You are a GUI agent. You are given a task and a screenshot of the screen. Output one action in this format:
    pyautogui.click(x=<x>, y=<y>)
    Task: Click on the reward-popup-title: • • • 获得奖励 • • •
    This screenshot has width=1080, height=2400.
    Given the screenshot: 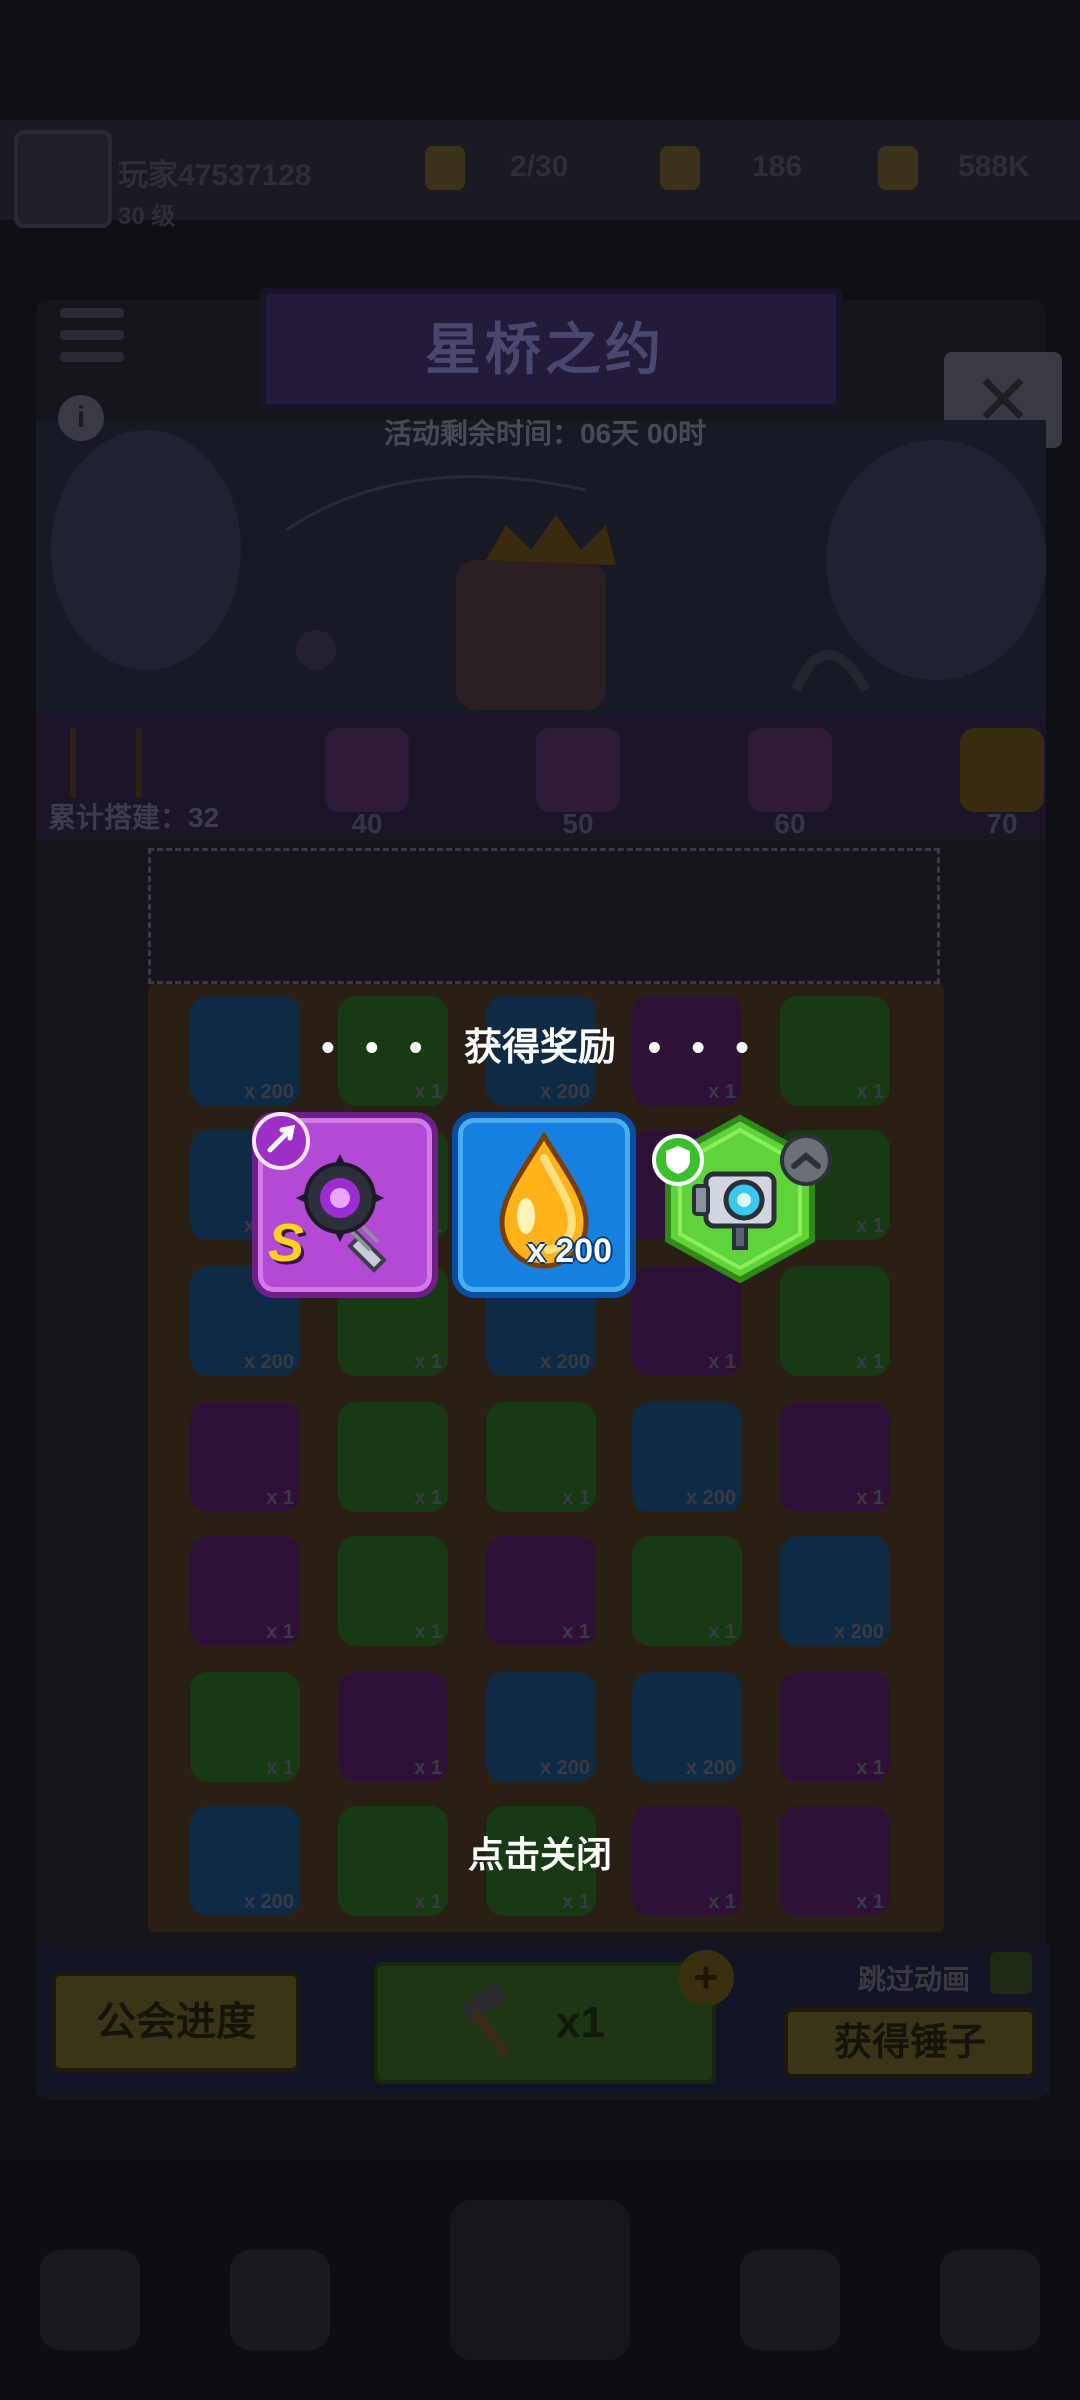 What is the action you would take?
    pyautogui.click(x=540, y=1043)
    